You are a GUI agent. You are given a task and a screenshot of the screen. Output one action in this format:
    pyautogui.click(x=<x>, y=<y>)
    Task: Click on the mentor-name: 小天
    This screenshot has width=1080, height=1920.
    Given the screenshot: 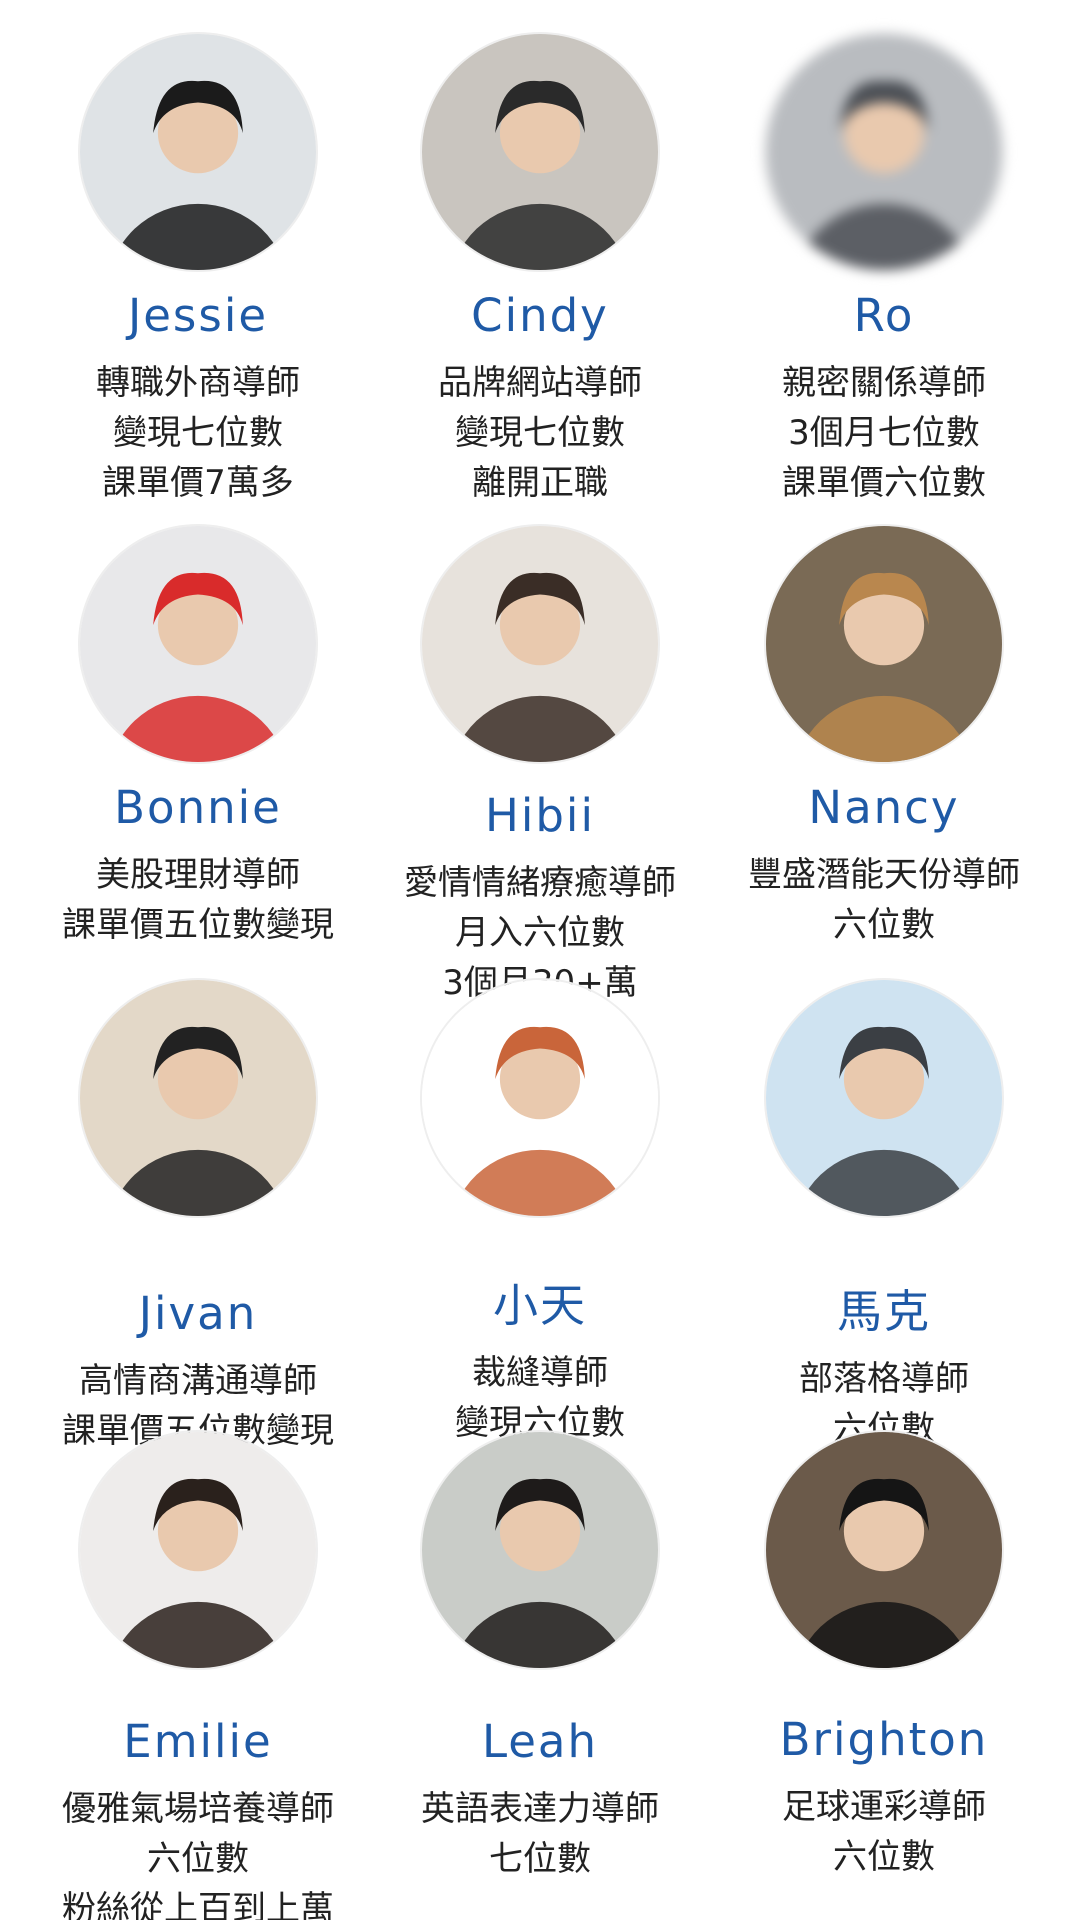 What is the action you would take?
    pyautogui.click(x=539, y=1305)
    